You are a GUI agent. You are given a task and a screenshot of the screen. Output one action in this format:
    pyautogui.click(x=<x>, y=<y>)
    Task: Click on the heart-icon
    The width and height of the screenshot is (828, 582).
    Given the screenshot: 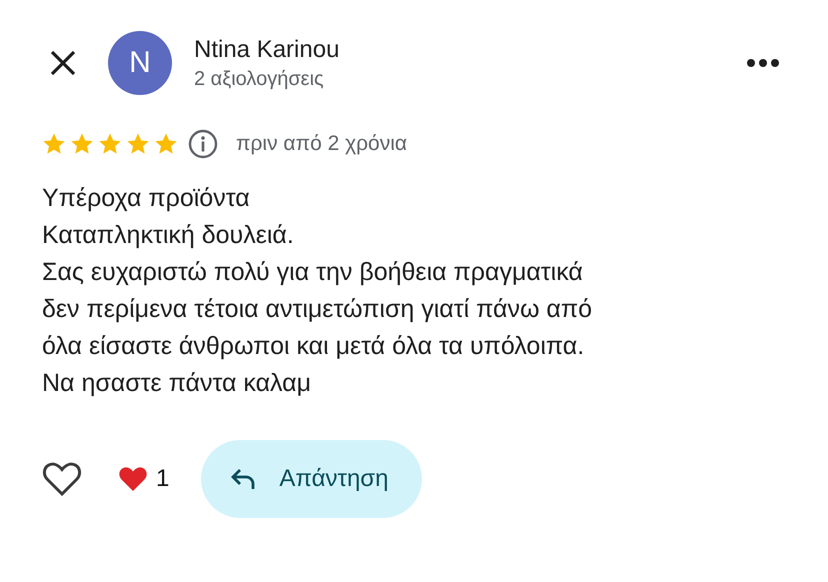 What is the action you would take?
    pyautogui.click(x=133, y=479)
    